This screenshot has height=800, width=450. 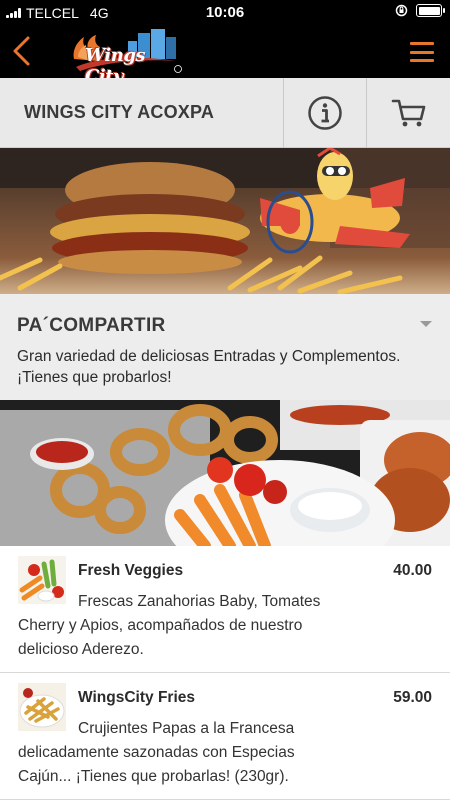 What do you see at coordinates (426, 324) in the screenshot?
I see `chevron-down-icon` at bounding box center [426, 324].